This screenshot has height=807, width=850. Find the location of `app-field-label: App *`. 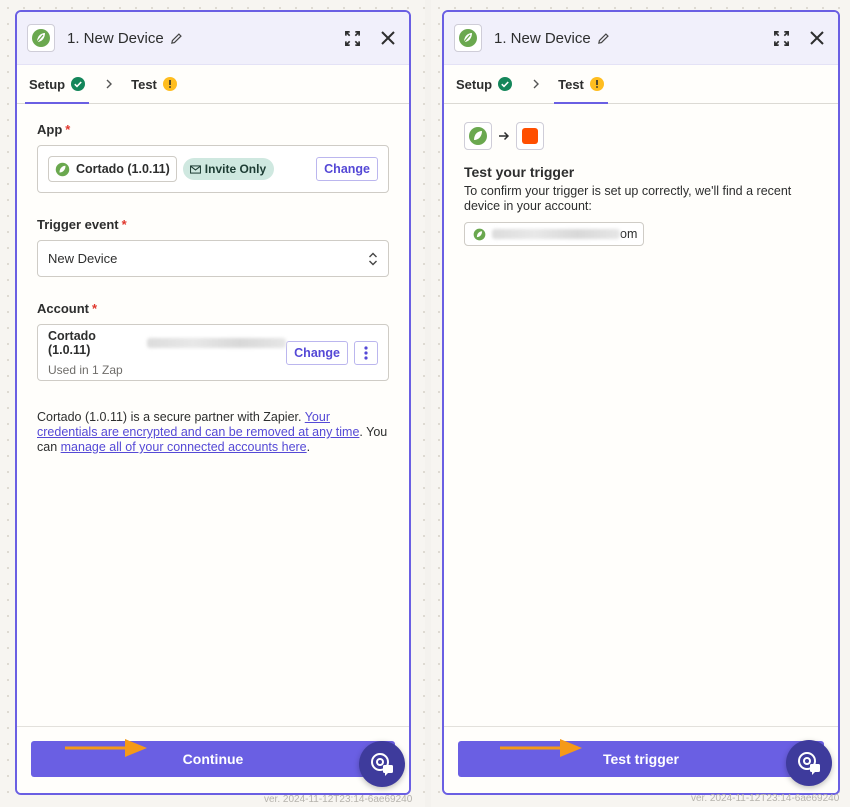

app-field-label: App * is located at coordinates (54, 129).